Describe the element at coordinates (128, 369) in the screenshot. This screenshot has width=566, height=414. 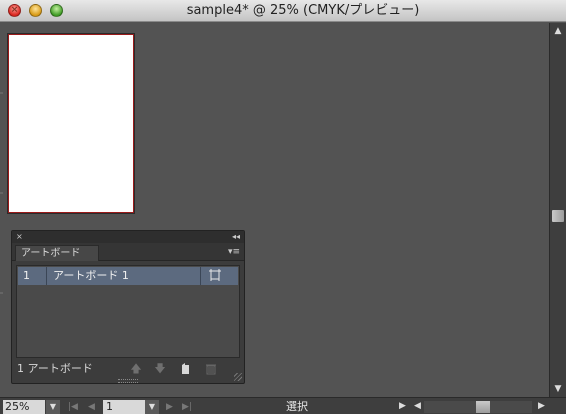
I see `panel-footer: 1 アートボード 🡅 🡇` at that location.